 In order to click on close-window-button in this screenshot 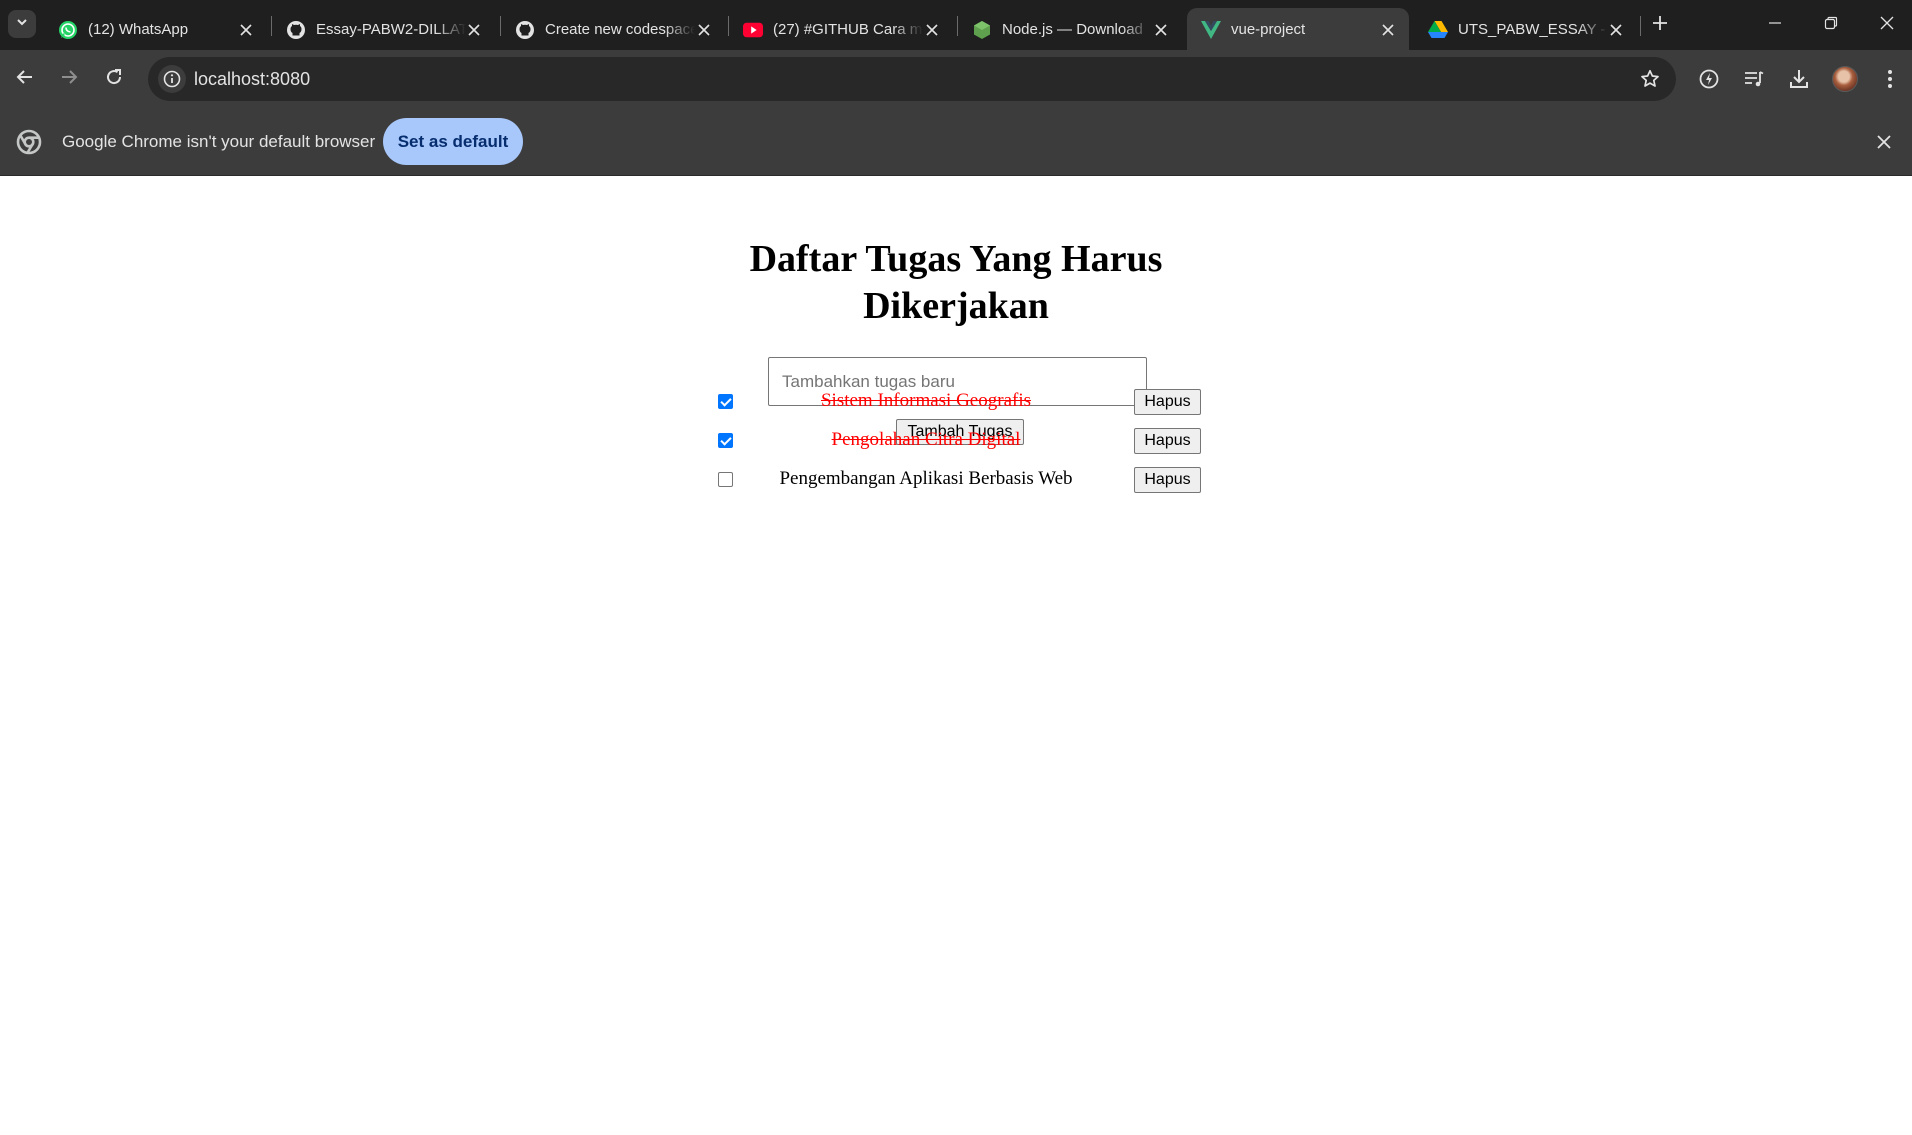, I will do `click(1887, 25)`.